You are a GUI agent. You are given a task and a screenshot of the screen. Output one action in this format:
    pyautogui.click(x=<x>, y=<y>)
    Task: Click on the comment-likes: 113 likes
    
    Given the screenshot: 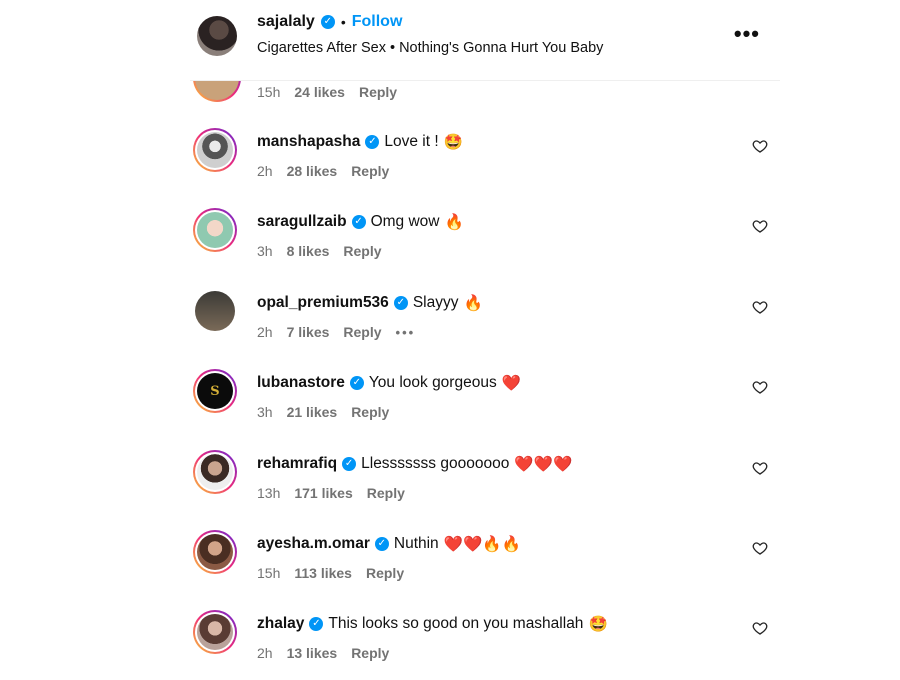 What is the action you would take?
    pyautogui.click(x=323, y=573)
    